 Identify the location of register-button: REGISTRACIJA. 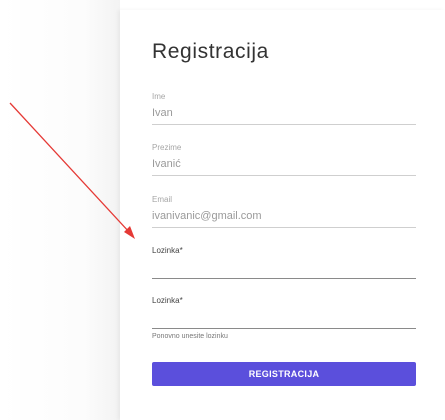
(284, 374).